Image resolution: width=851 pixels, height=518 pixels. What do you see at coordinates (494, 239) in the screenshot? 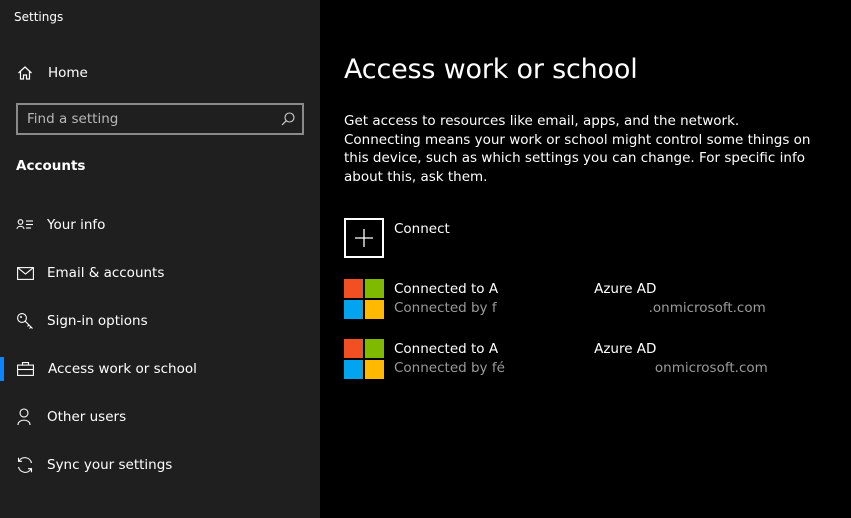
I see `connect-button: Connect` at bounding box center [494, 239].